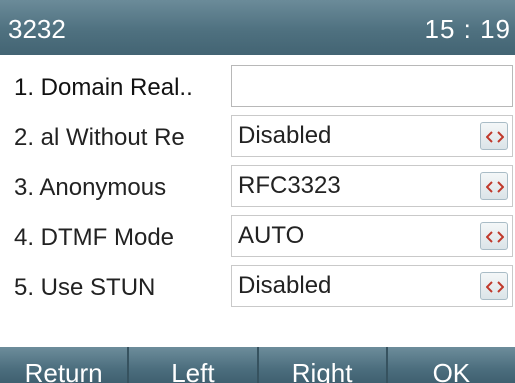 The width and height of the screenshot is (515, 383). What do you see at coordinates (90, 187) in the screenshot?
I see `item-label: 3. Anonymous` at bounding box center [90, 187].